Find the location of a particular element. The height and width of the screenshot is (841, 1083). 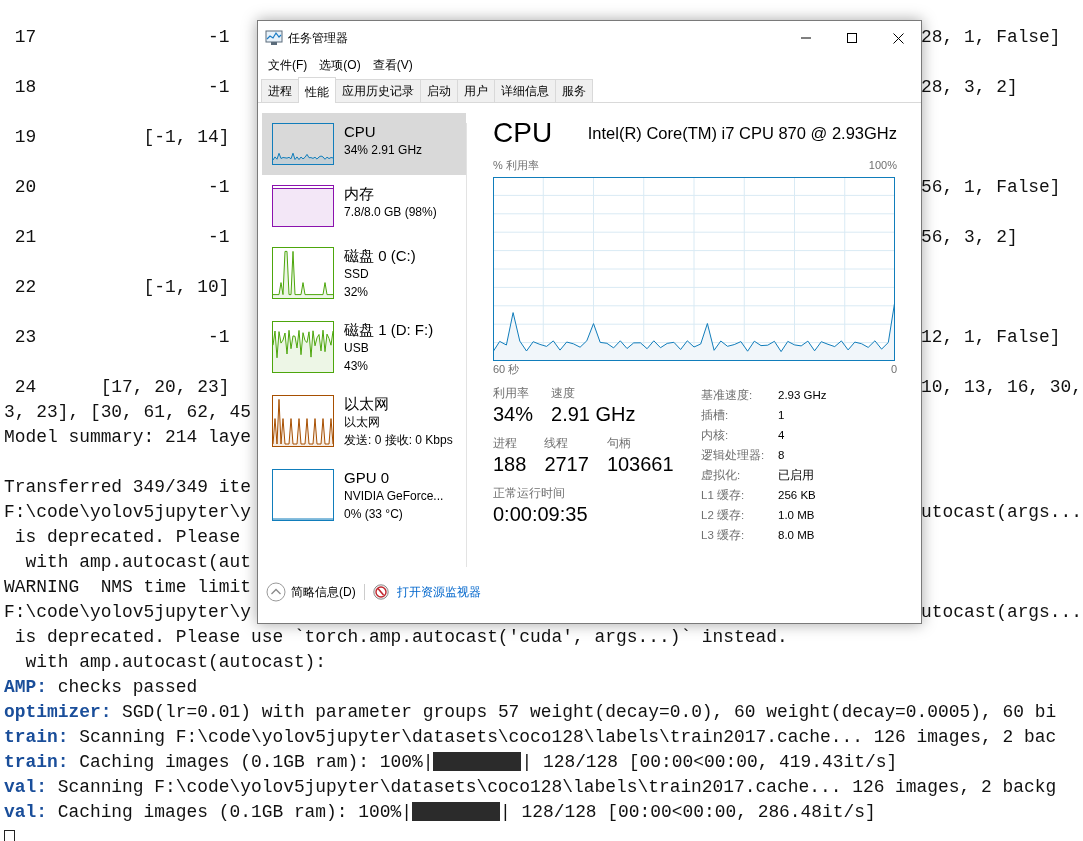

terminal-text: 18 -1 is located at coordinates (121, 87).